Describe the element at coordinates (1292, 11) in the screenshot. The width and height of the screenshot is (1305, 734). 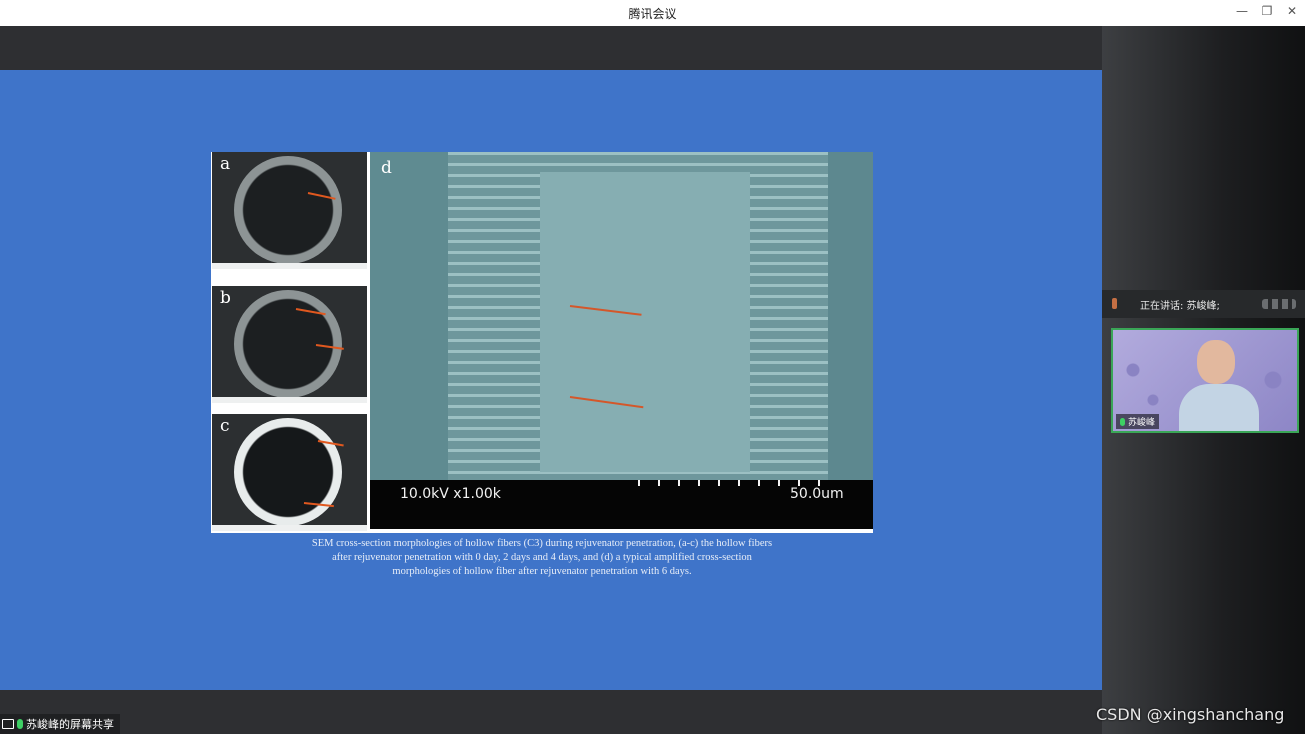
I see `close-button: ✕` at that location.